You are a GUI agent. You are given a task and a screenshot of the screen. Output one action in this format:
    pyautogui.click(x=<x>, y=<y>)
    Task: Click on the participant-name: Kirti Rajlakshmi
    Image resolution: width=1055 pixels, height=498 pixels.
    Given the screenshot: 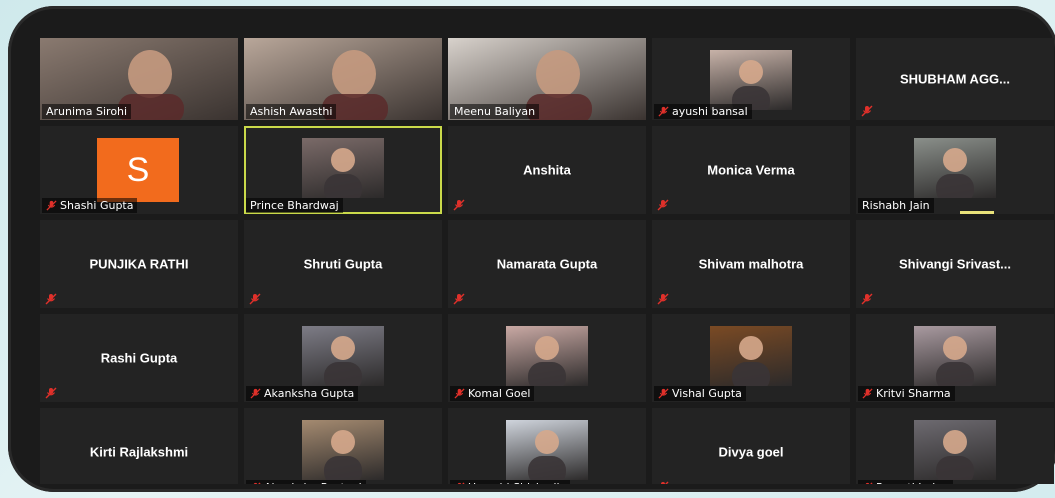 What is the action you would take?
    pyautogui.click(x=139, y=452)
    